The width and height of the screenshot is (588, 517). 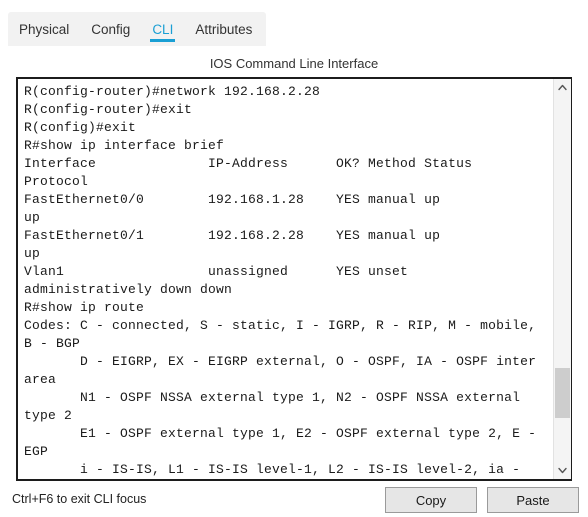 I want to click on scrollbar-track, so click(x=562, y=279).